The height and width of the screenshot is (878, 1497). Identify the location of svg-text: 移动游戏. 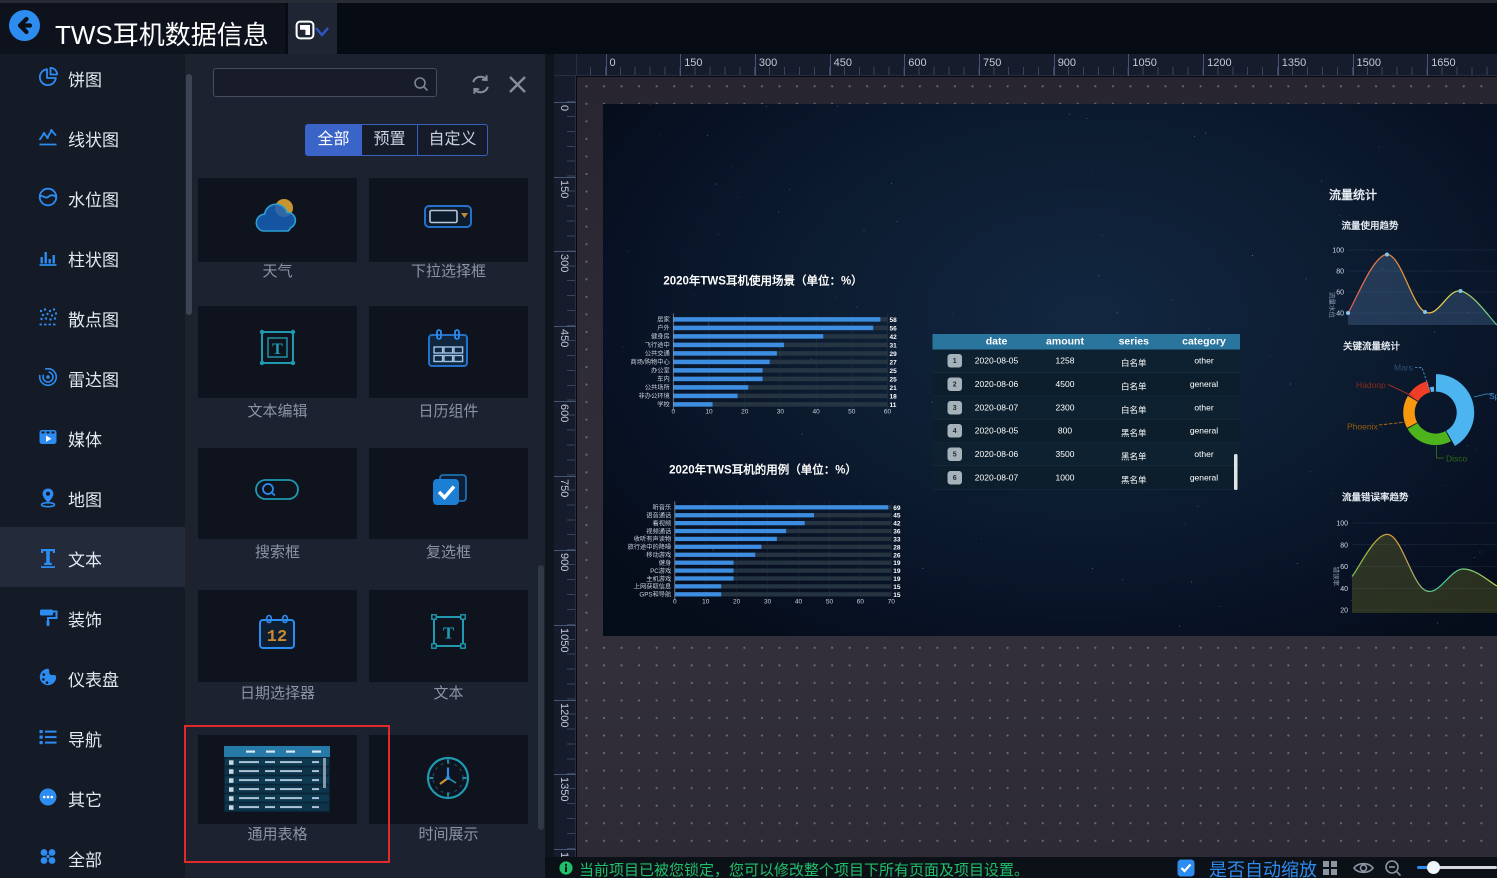
(658, 554).